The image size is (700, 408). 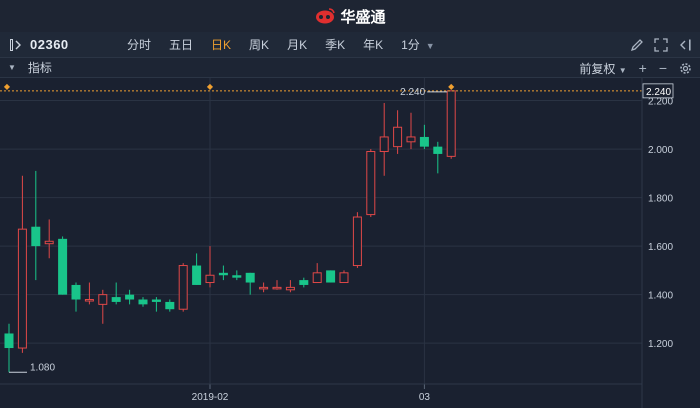 I want to click on y-tick-label: 2.200, so click(x=660, y=102).